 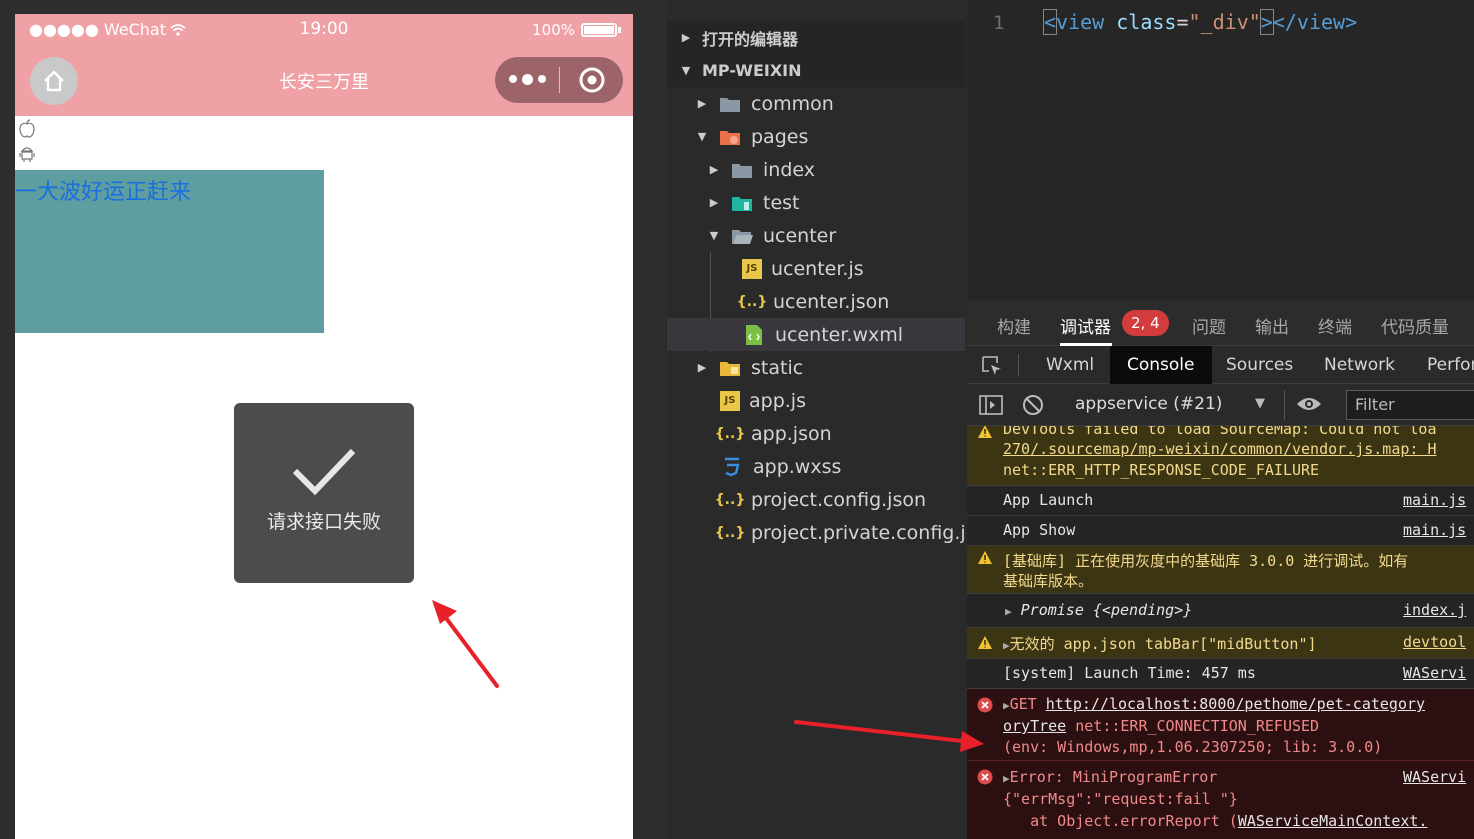 I want to click on css-file-icon, so click(x=732, y=467).